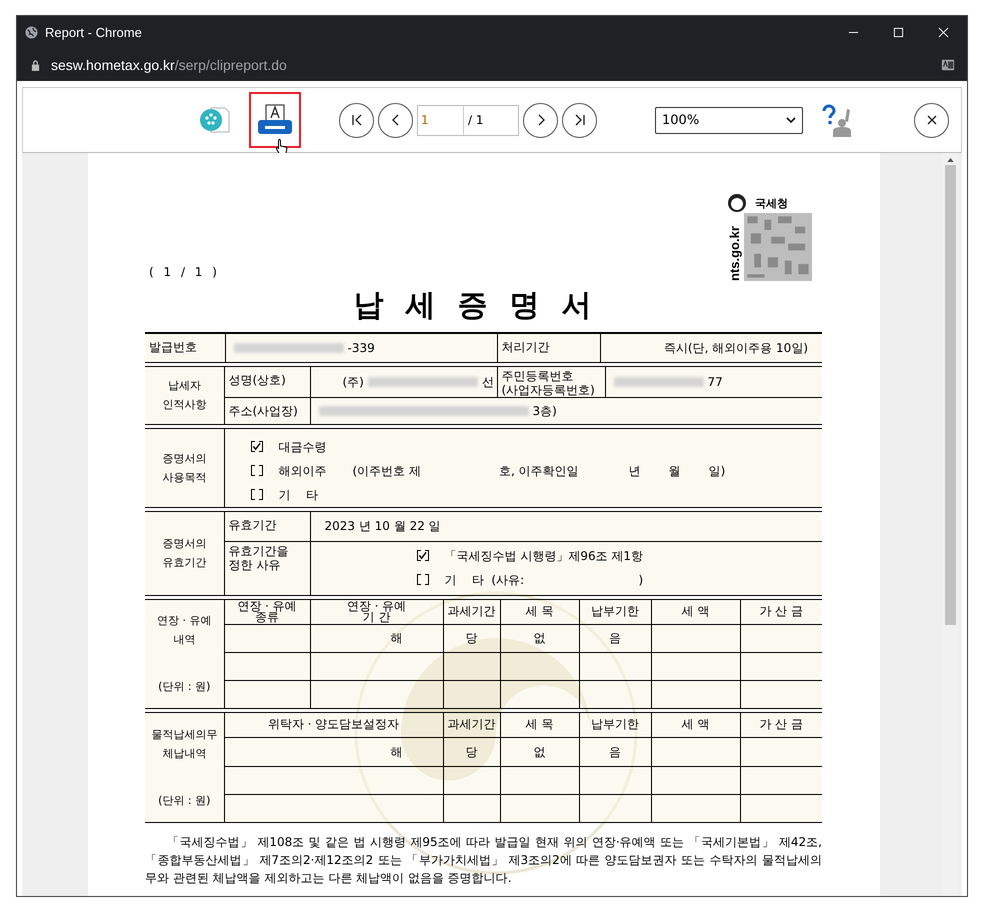 Image resolution: width=990 pixels, height=916 pixels. Describe the element at coordinates (715, 381) in the screenshot. I see `field-value: 77` at that location.